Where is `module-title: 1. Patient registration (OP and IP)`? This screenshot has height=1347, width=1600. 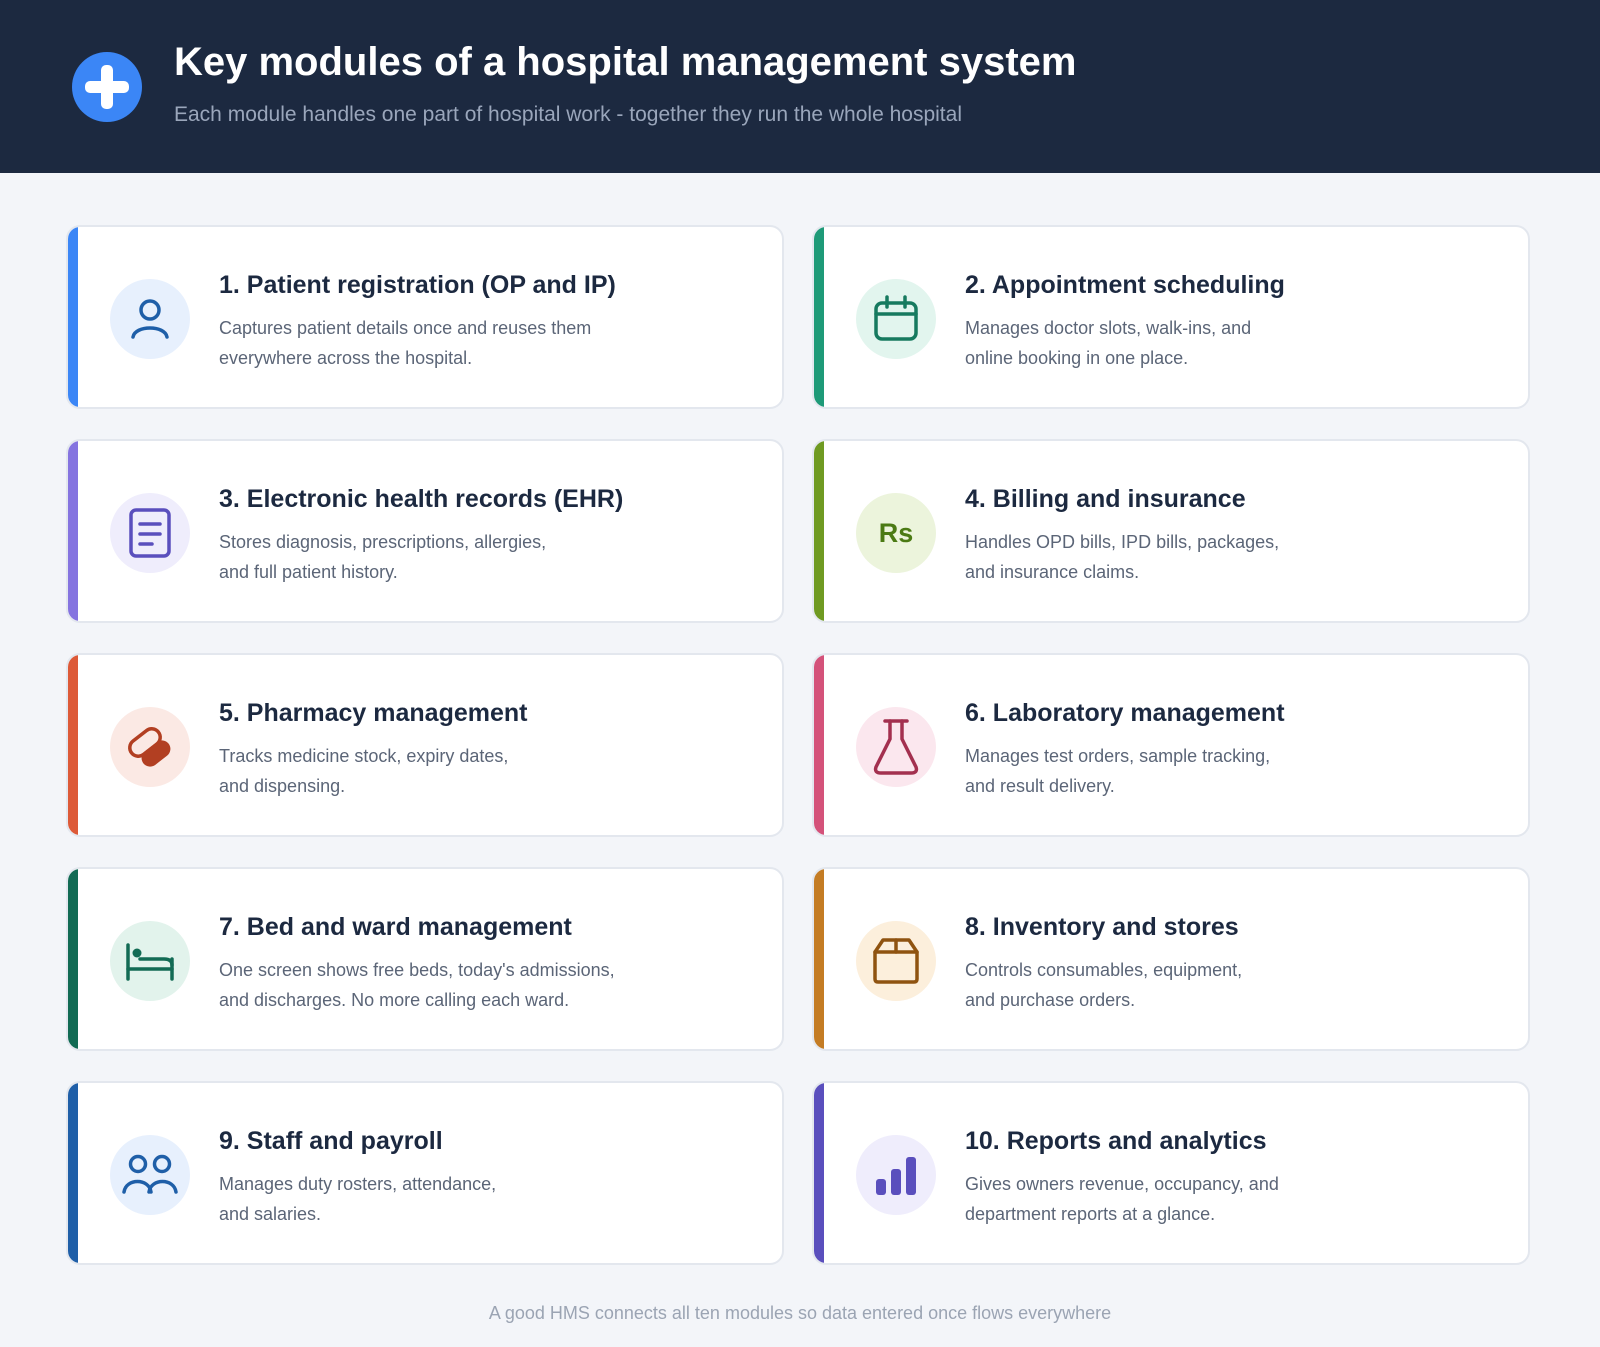
module-title: 1. Patient registration (OP and IP) is located at coordinates (417, 285).